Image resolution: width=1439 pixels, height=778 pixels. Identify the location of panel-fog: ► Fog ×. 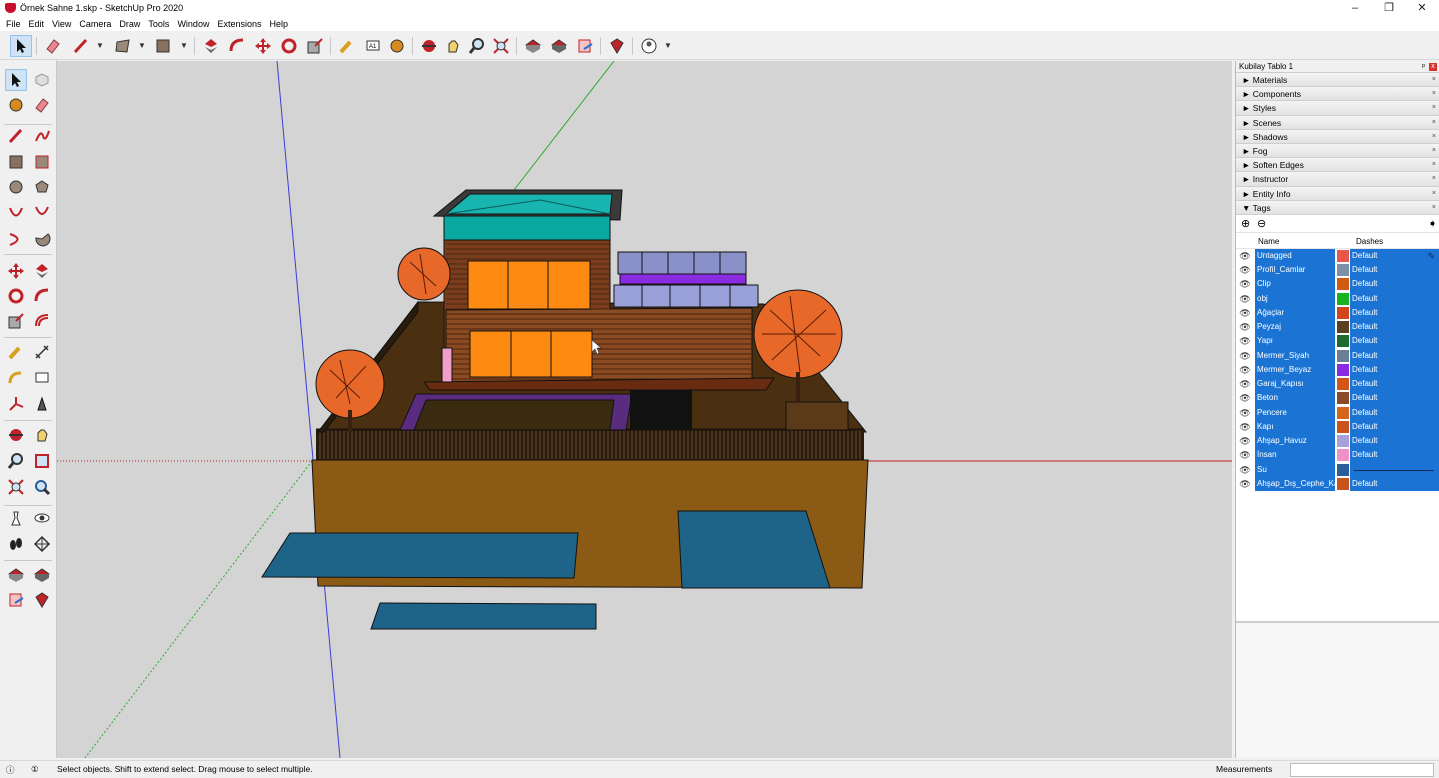
(1337, 151).